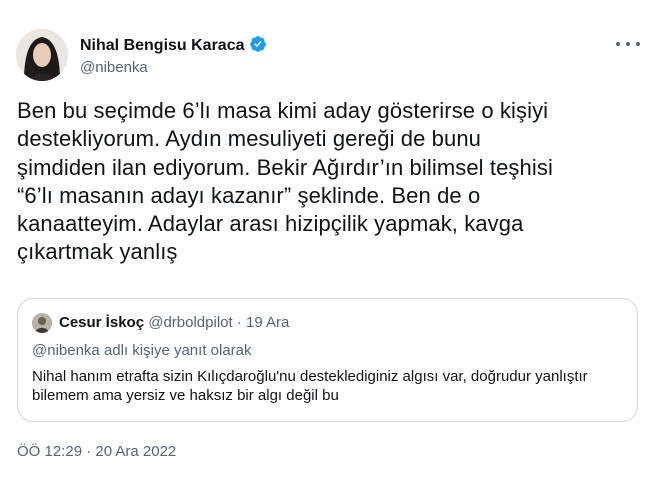 The height and width of the screenshot is (479, 657). Describe the element at coordinates (96, 451) in the screenshot. I see `tweet-timestamp: ÖÖ 12:29 · 20 Ara 2022` at that location.